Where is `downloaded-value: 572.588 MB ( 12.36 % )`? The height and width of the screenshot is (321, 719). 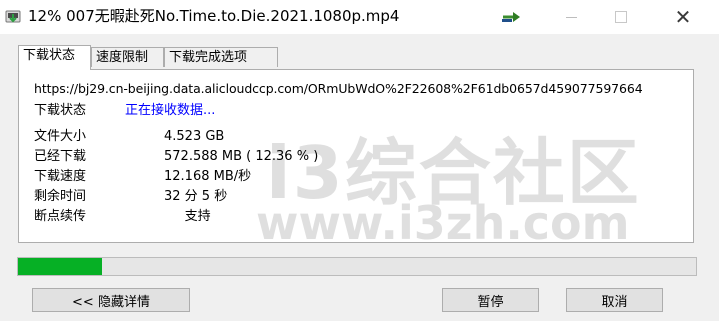 downloaded-value: 572.588 MB ( 12.36 % ) is located at coordinates (241, 156).